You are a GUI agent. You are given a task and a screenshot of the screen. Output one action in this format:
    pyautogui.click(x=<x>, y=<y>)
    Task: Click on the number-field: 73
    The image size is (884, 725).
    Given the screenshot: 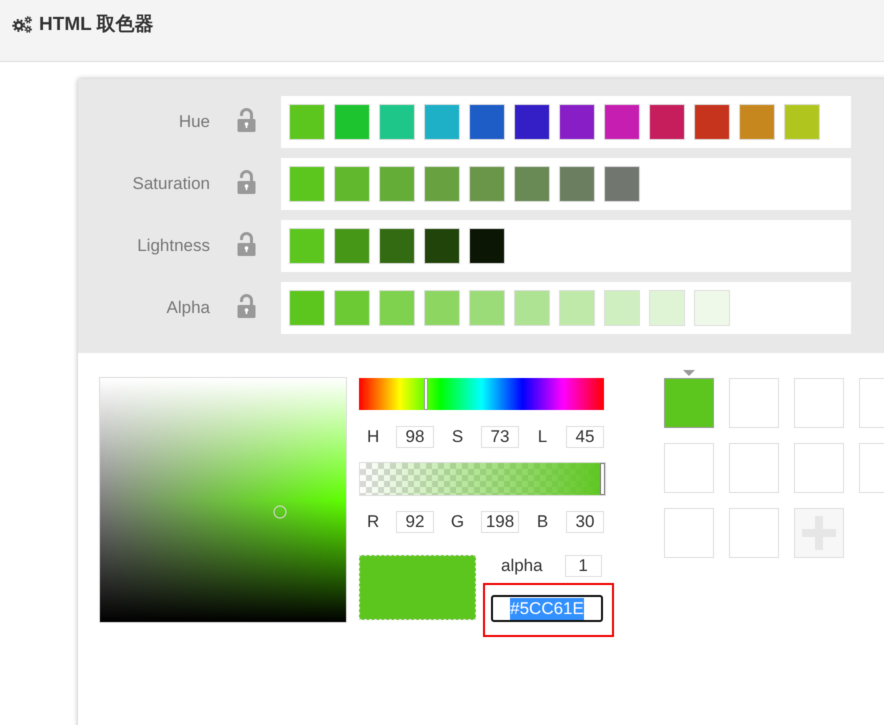 What is the action you would take?
    pyautogui.click(x=500, y=437)
    